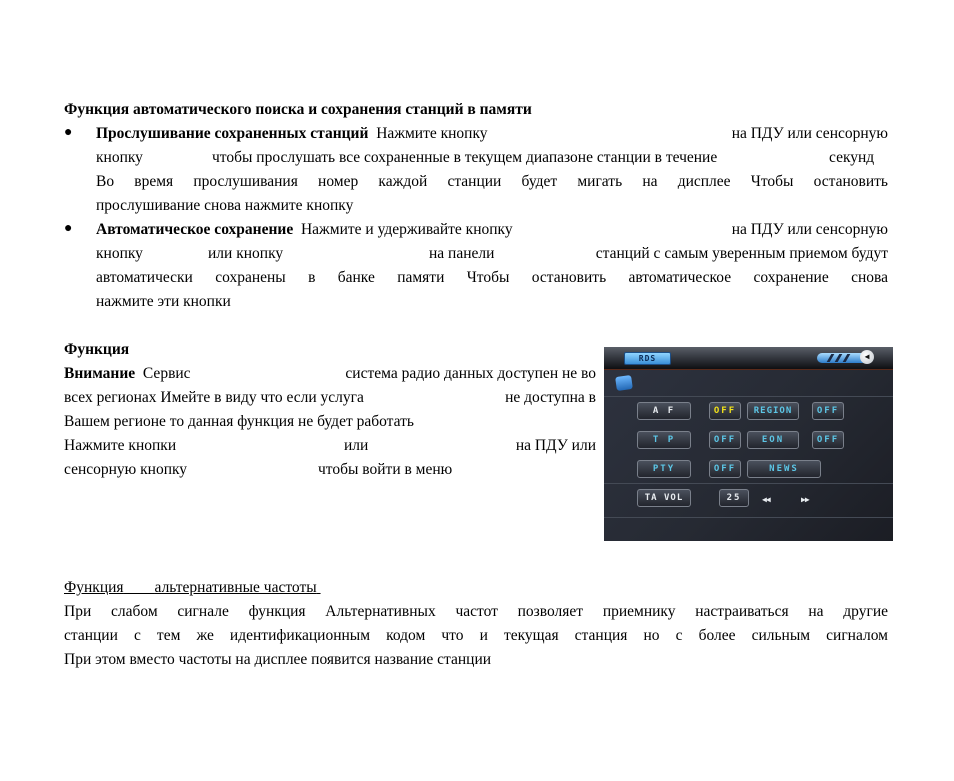 Image resolution: width=954 pixels, height=781 pixels. What do you see at coordinates (432, 133) in the screenshot?
I see `bullet1-text: Нажмите кнопку` at bounding box center [432, 133].